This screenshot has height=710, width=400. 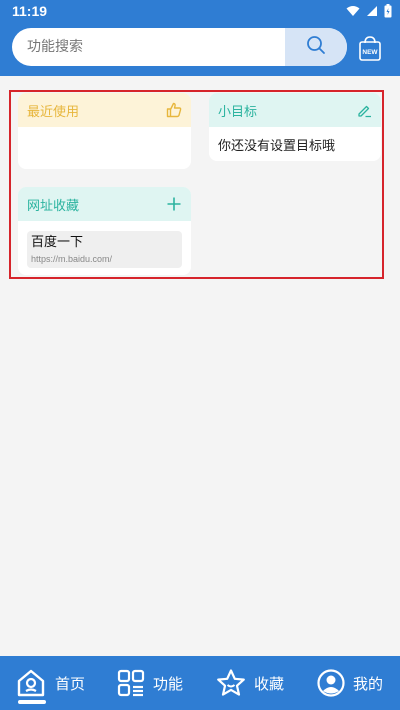 I want to click on goal-card-header: 小目标, so click(x=295, y=110).